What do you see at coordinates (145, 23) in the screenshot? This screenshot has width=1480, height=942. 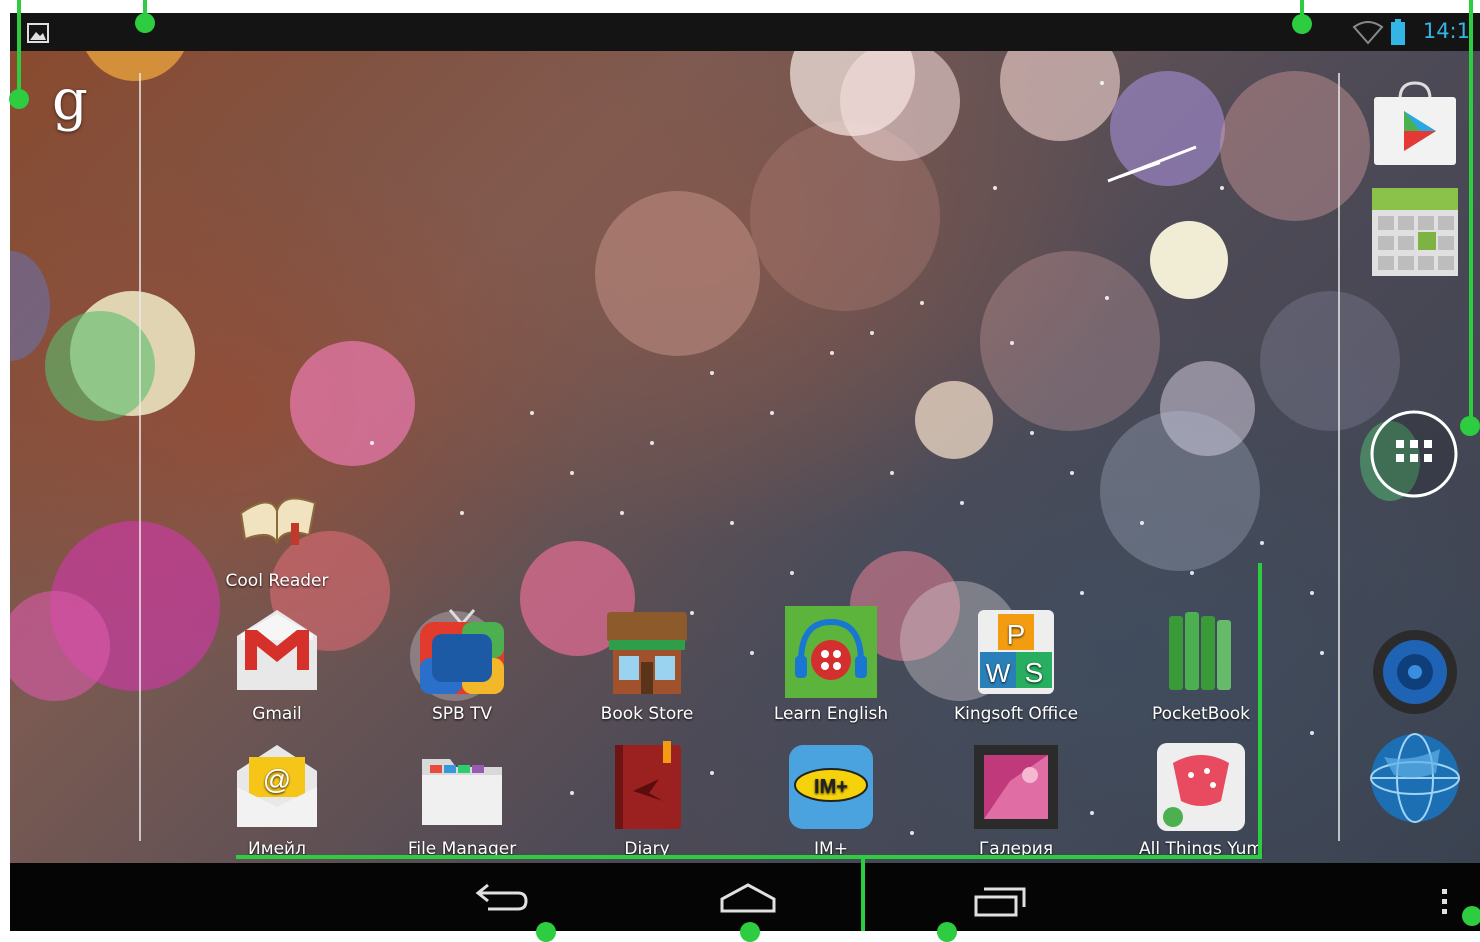 I see `annotation-dot-status-left` at bounding box center [145, 23].